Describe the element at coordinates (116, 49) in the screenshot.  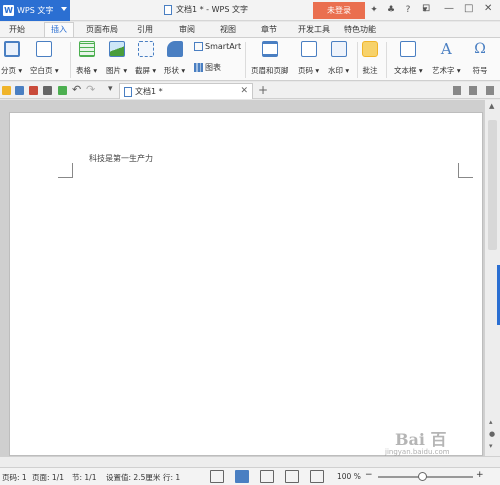
I see `picture-icon` at that location.